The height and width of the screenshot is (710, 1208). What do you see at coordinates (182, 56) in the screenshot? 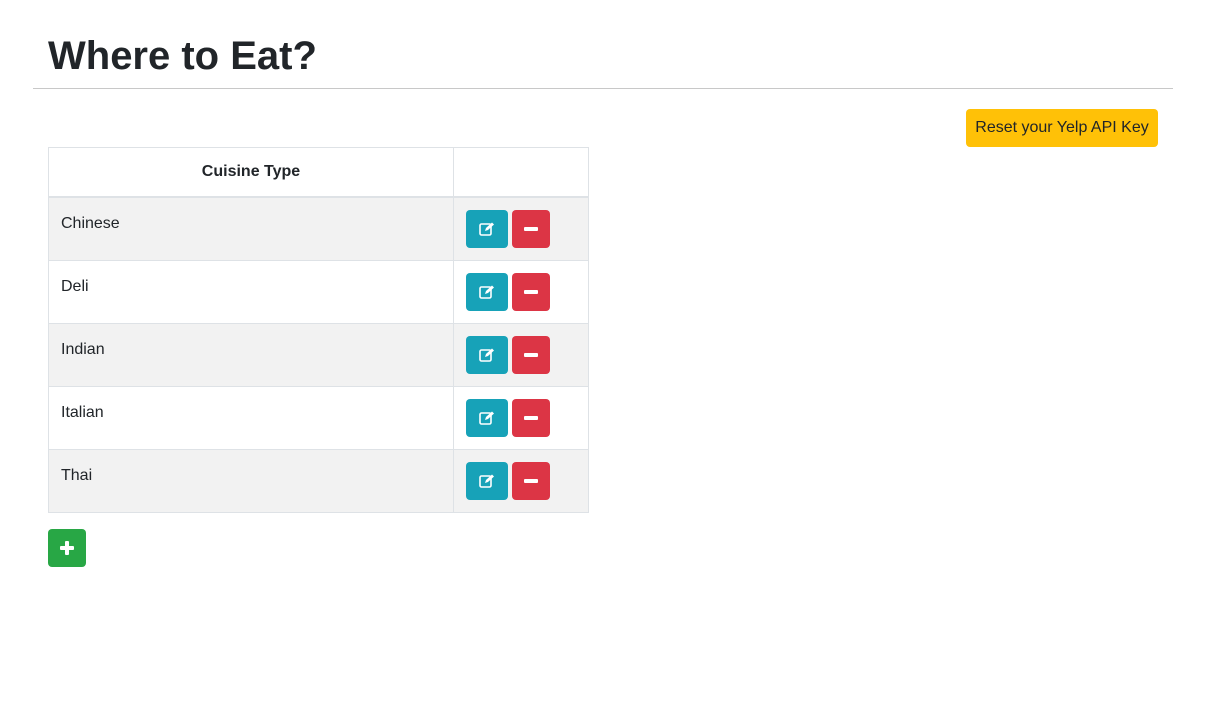
I see `page-title: Where to Eat?` at bounding box center [182, 56].